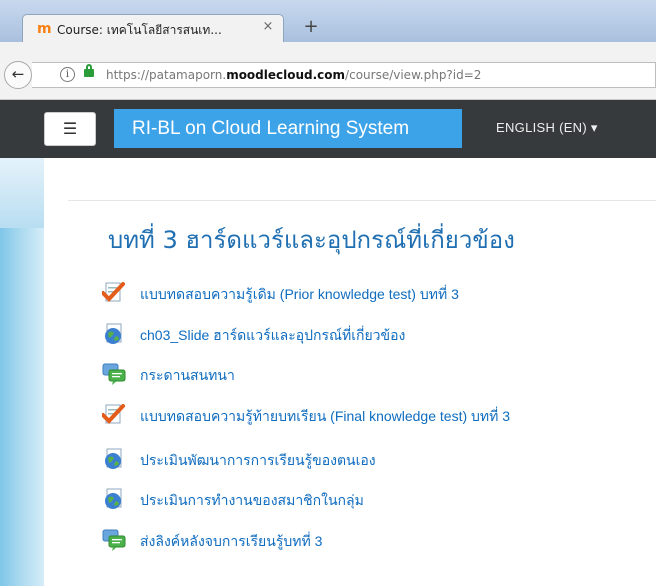  What do you see at coordinates (288, 128) in the screenshot?
I see `site-brand-link: RI-BL on Cloud Learning System` at bounding box center [288, 128].